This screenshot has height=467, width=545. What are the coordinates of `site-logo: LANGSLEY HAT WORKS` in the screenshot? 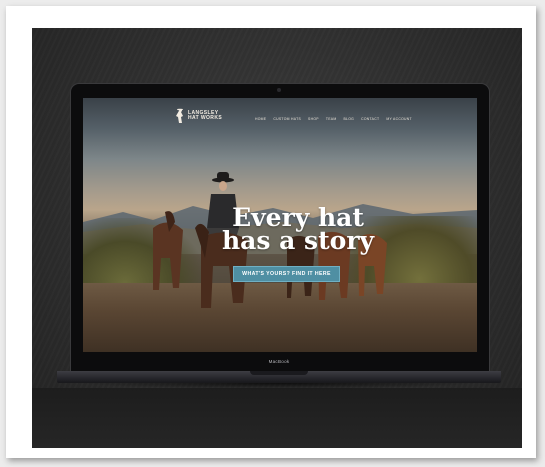 It's located at (198, 116).